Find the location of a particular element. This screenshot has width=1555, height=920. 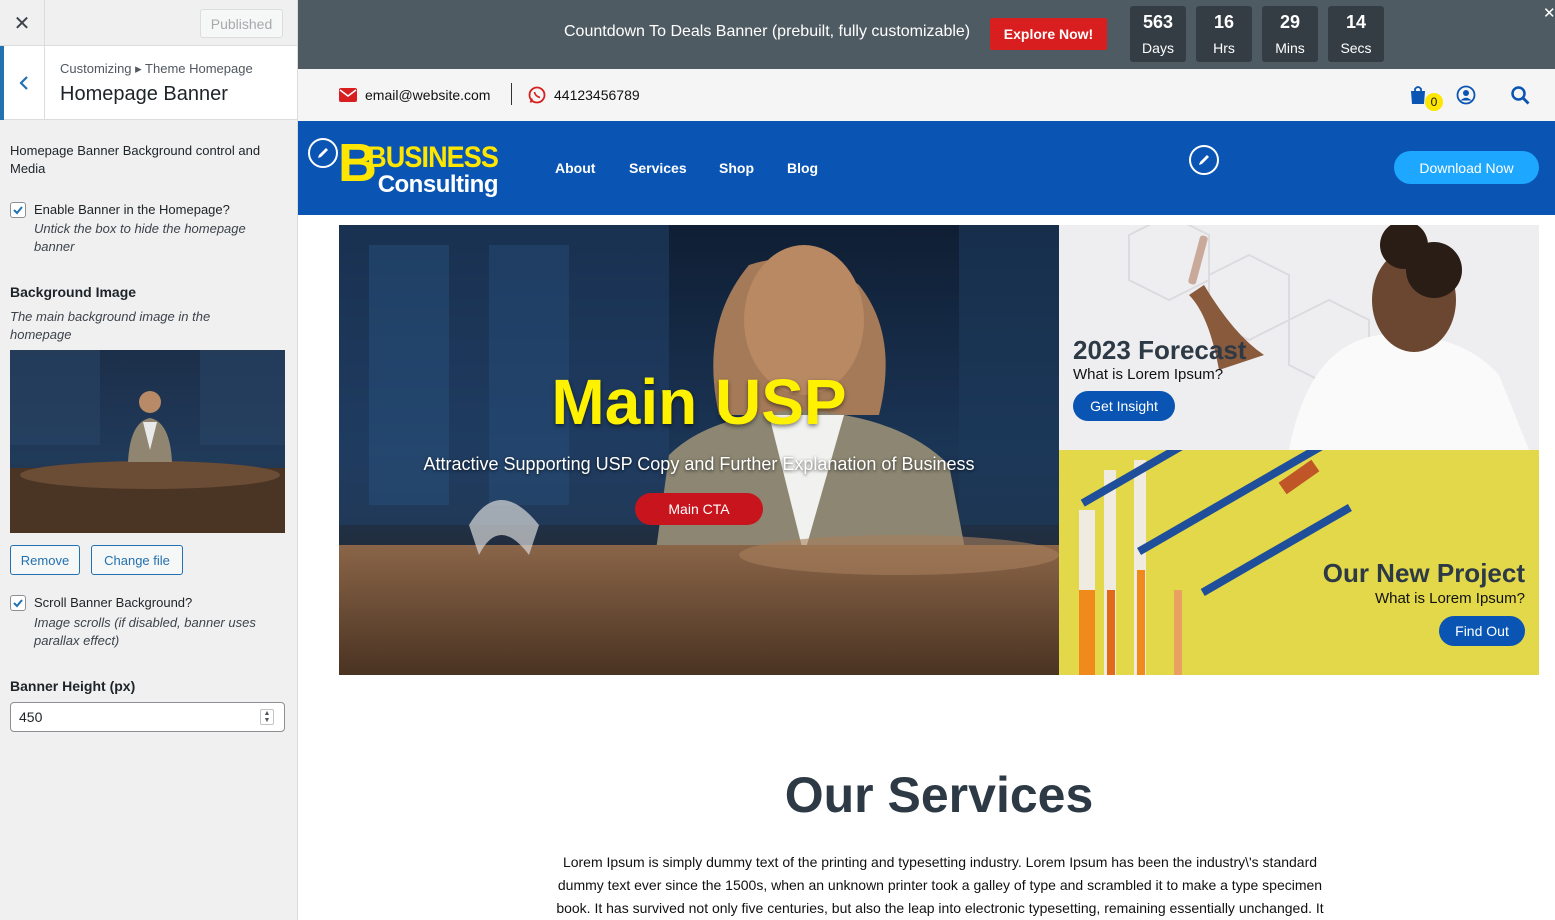

find-out-button: Find Out is located at coordinates (1482, 631).